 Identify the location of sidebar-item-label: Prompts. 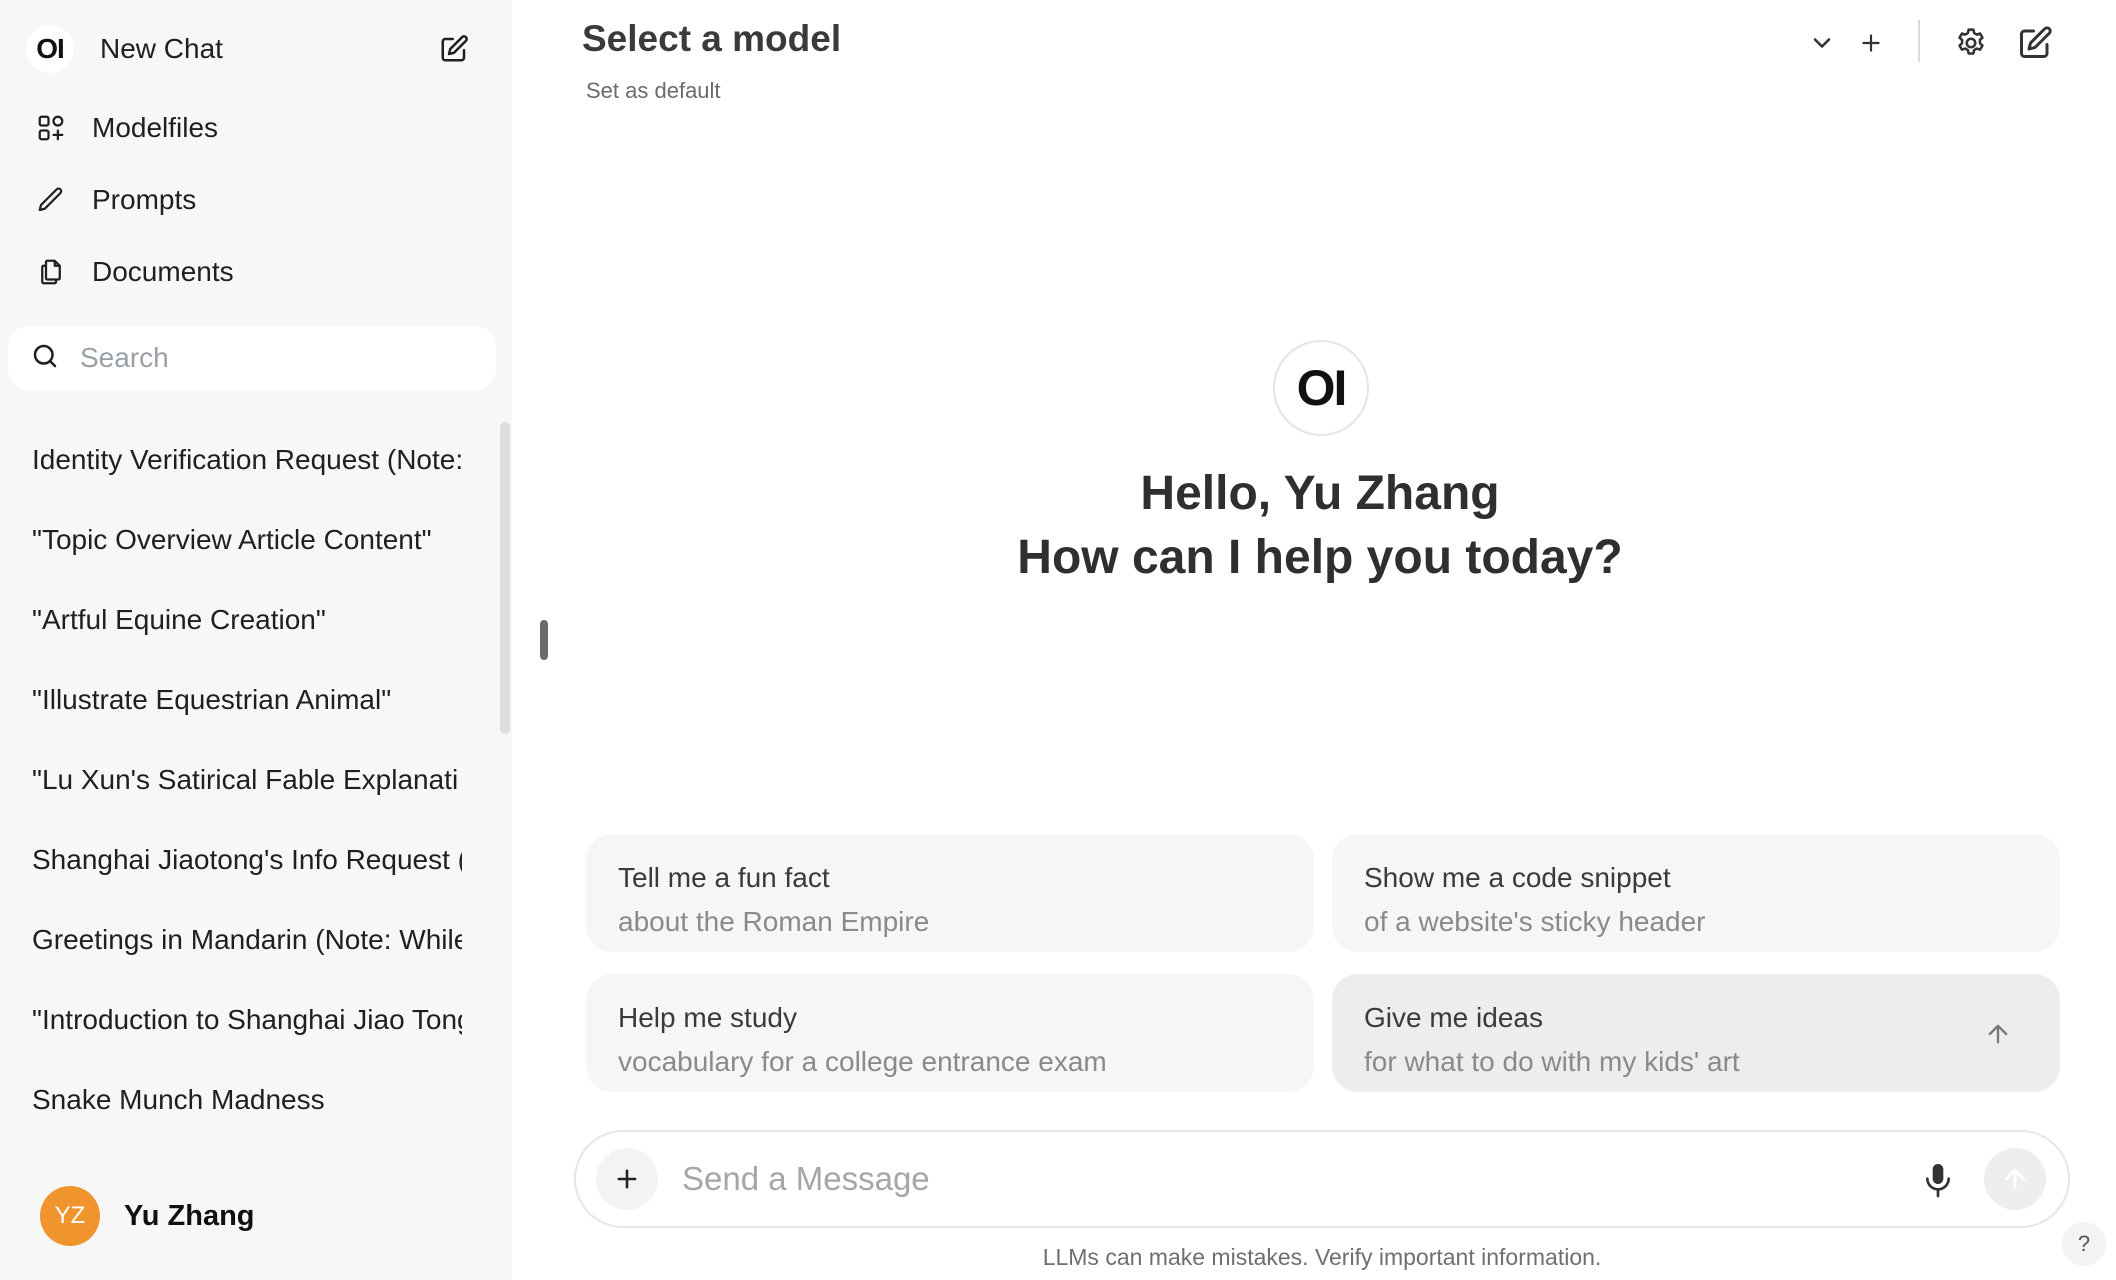
(144, 199).